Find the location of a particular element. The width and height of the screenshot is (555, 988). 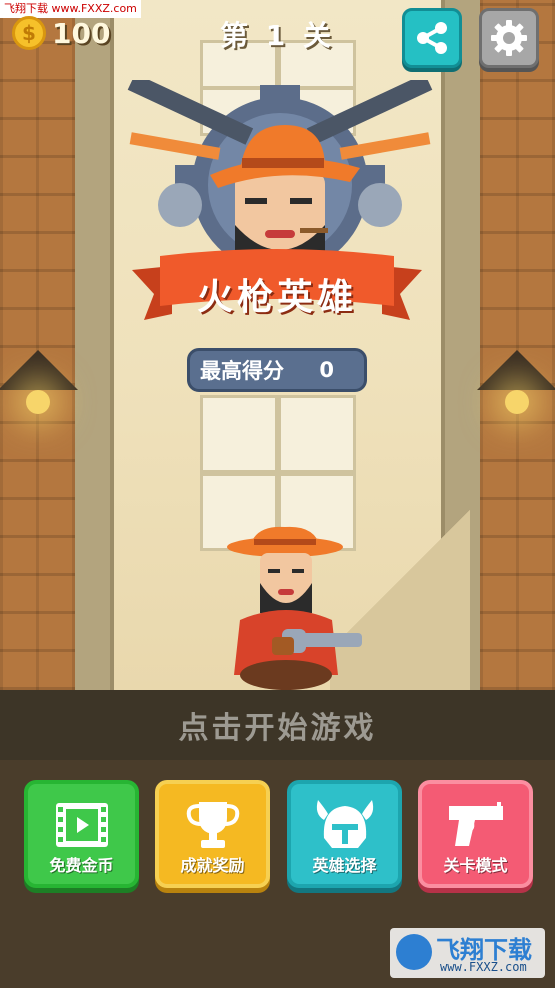

gear-icon is located at coordinates (509, 38).